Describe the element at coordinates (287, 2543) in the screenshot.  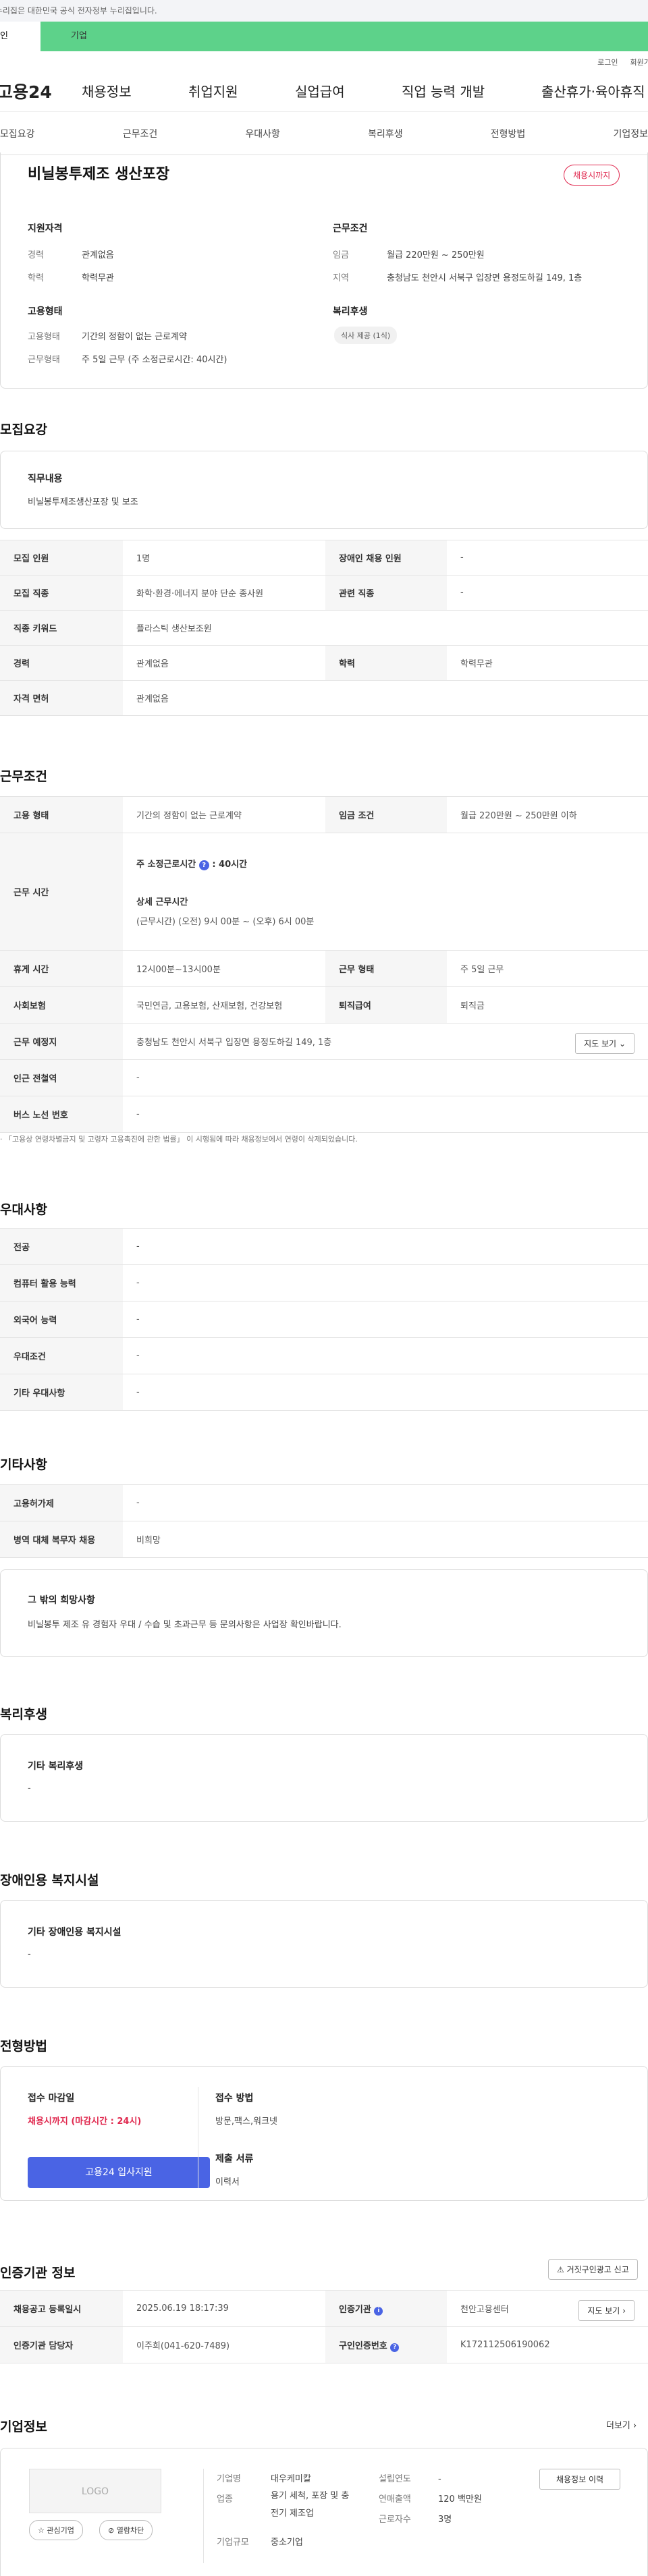
I see `company-size-value: 중소기업` at that location.